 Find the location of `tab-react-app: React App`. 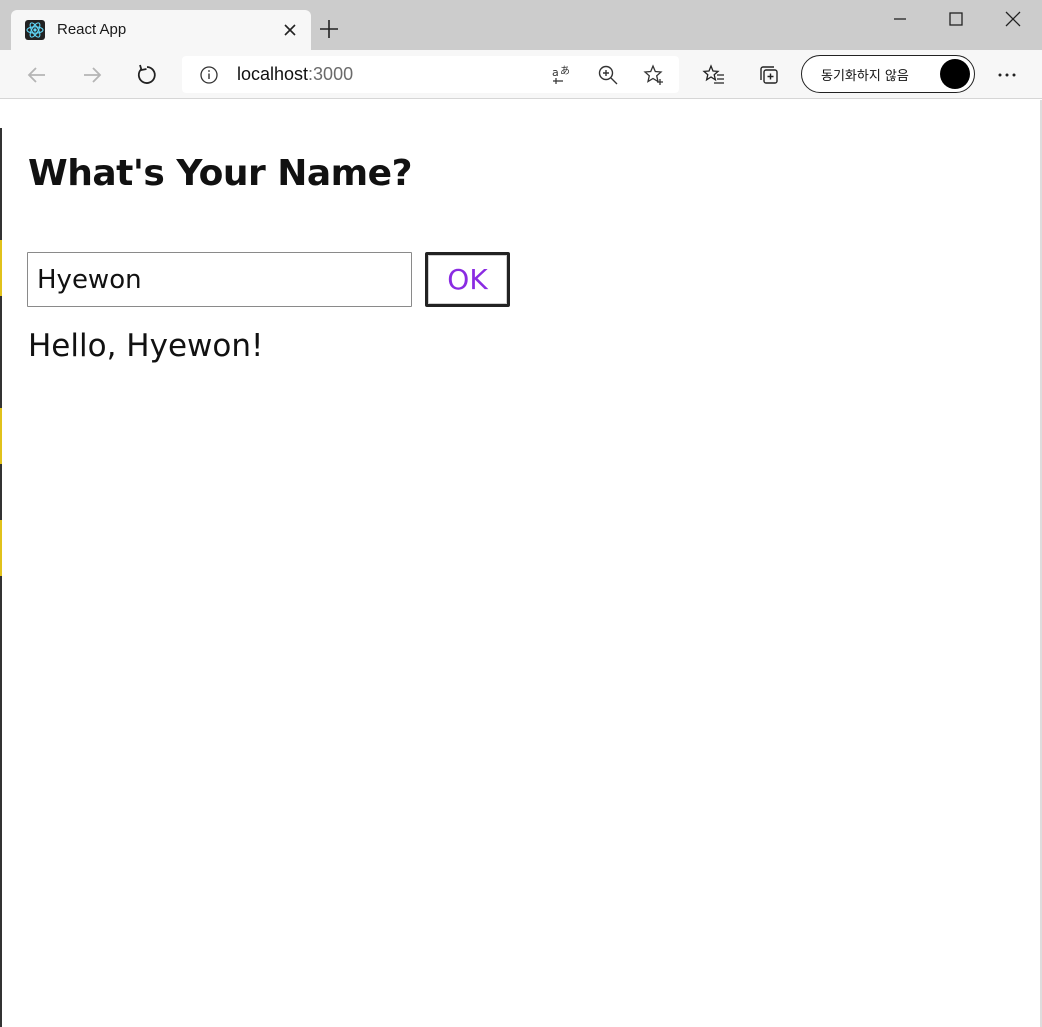

tab-react-app: React App is located at coordinates (161, 30).